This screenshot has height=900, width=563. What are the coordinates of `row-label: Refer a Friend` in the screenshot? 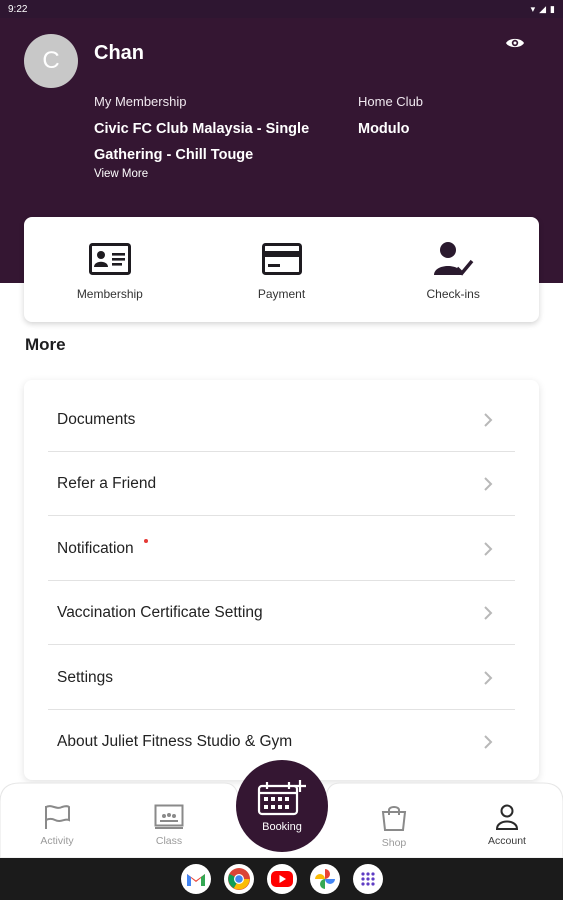 It's located at (107, 483).